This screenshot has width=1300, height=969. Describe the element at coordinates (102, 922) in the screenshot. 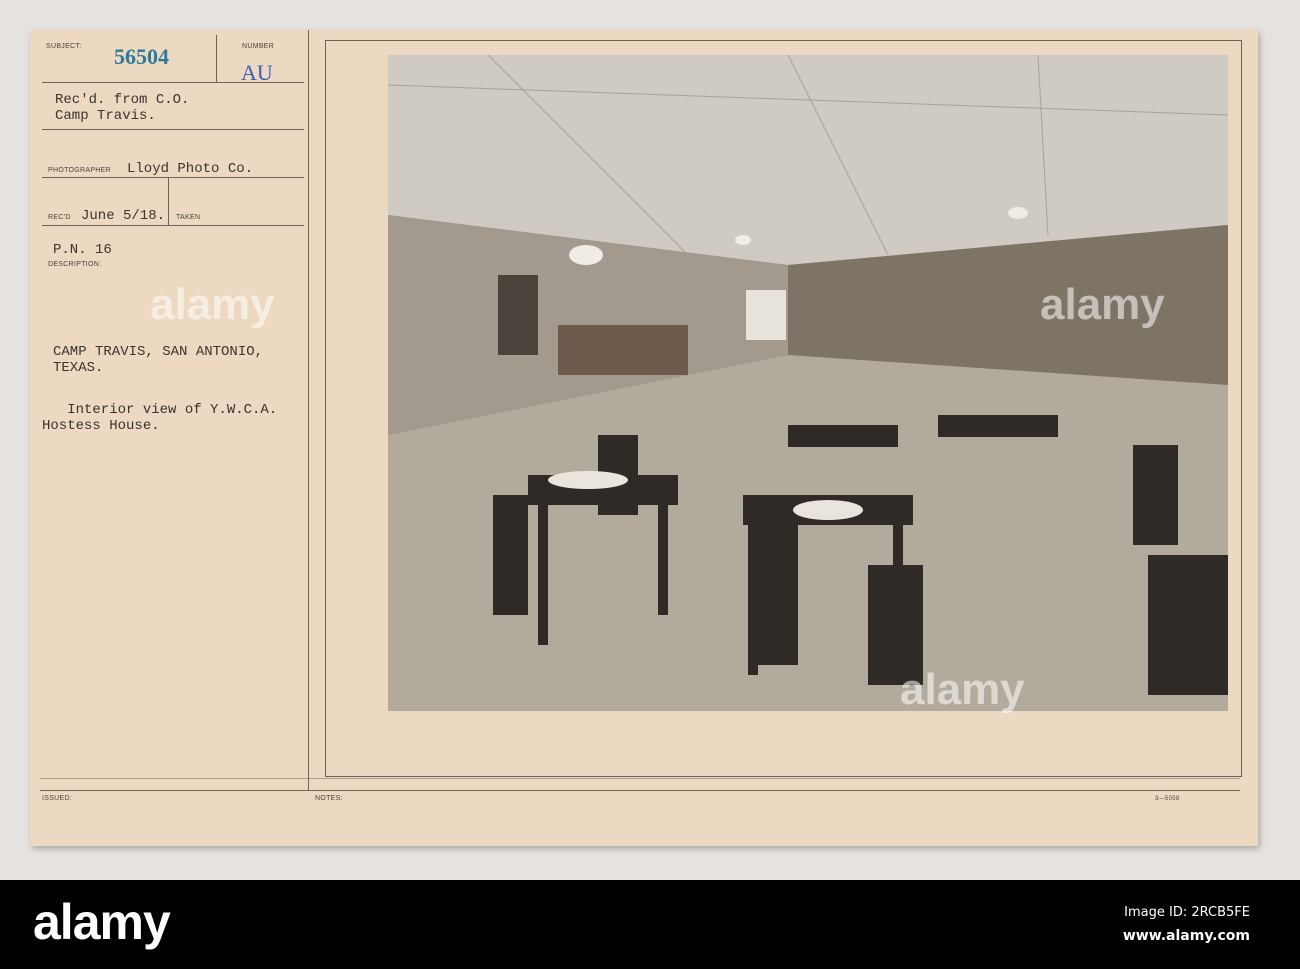

I see `alamy-logo: alamy` at that location.